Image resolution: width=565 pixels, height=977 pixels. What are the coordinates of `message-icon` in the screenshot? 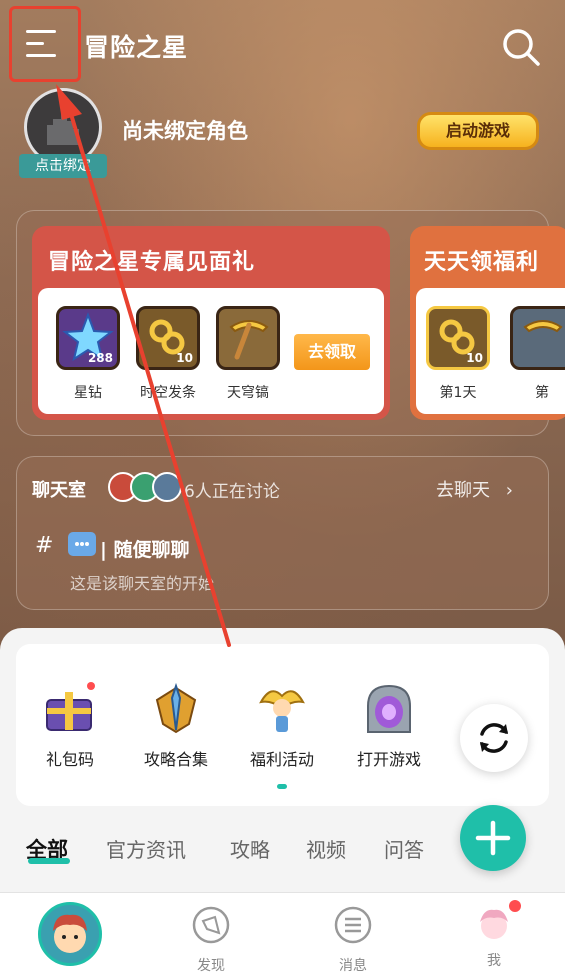 It's located at (353, 925).